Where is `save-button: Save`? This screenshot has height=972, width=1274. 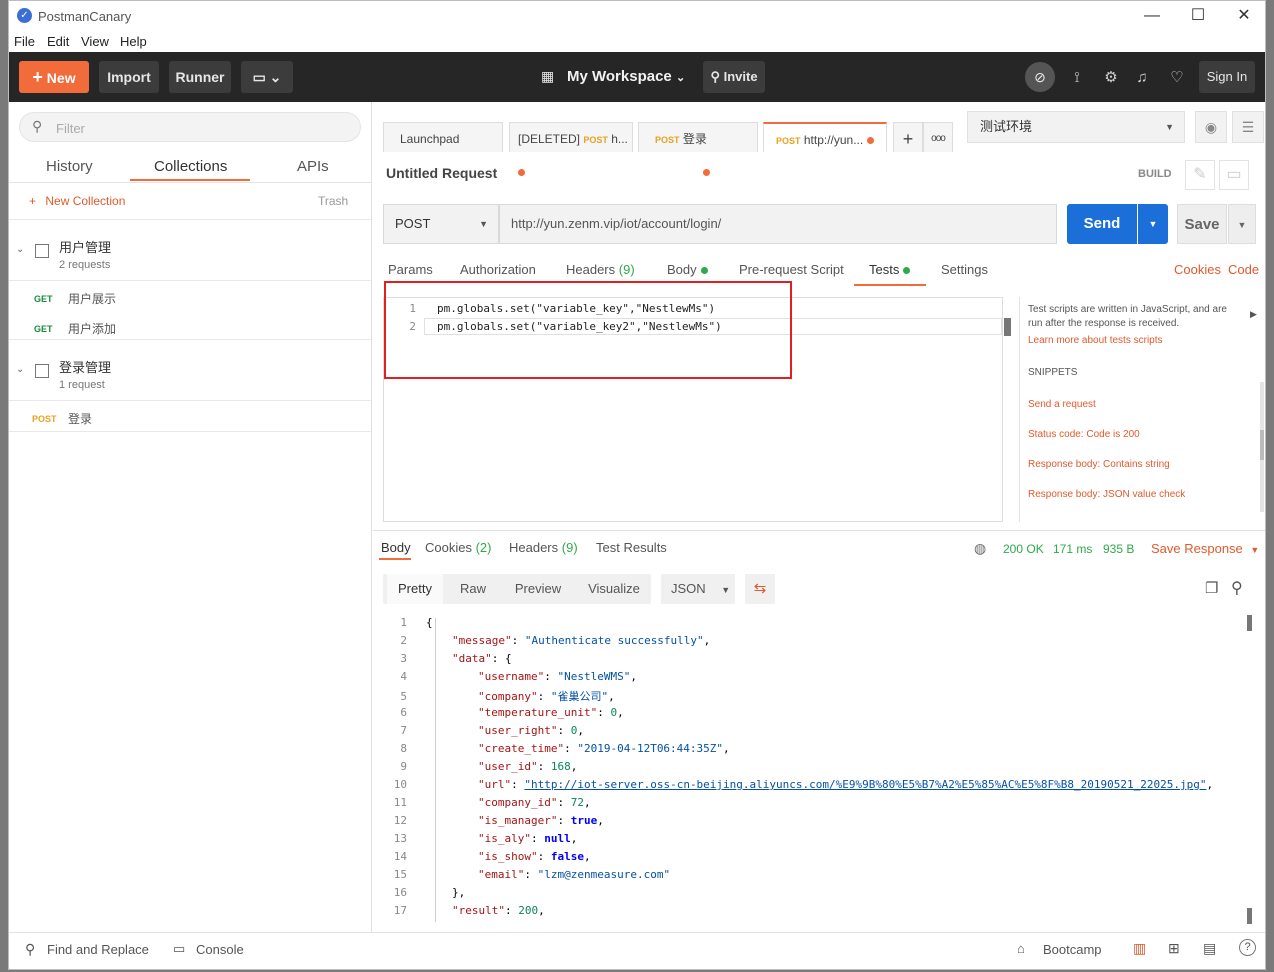
save-button: Save is located at coordinates (1202, 224).